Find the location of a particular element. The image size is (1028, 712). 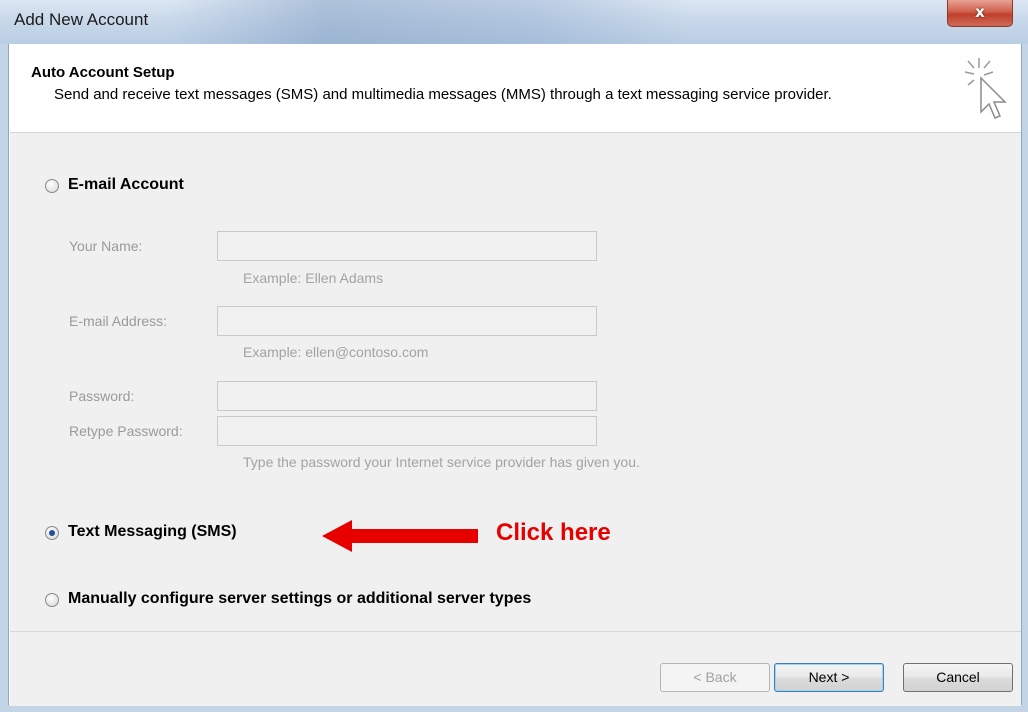

next-button: Next > is located at coordinates (829, 677).